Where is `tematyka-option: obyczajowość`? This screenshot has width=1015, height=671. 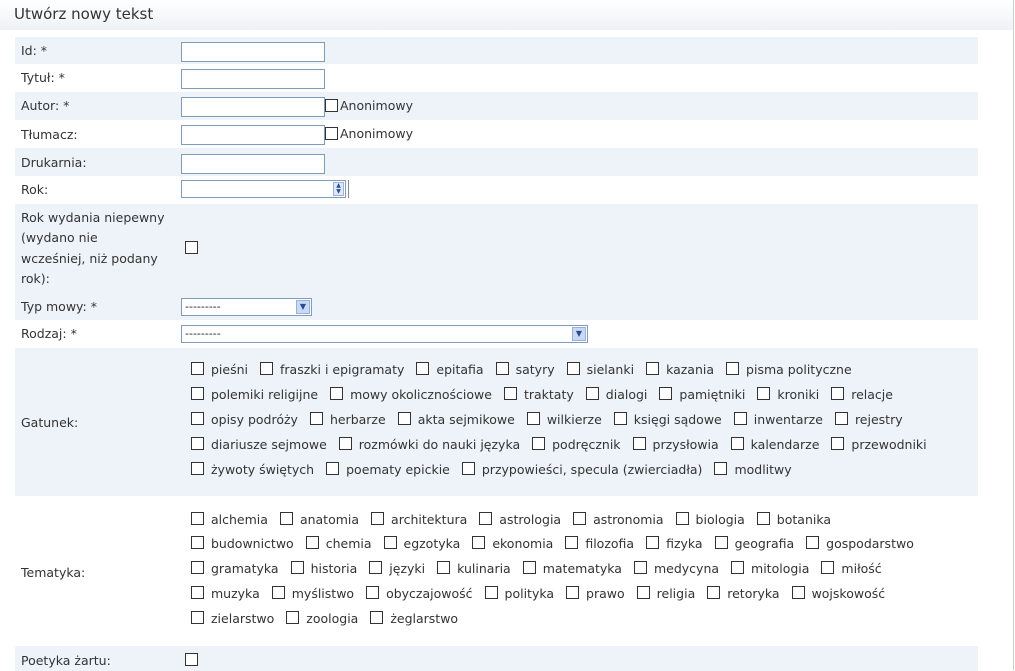
tematyka-option: obyczajowość is located at coordinates (419, 594).